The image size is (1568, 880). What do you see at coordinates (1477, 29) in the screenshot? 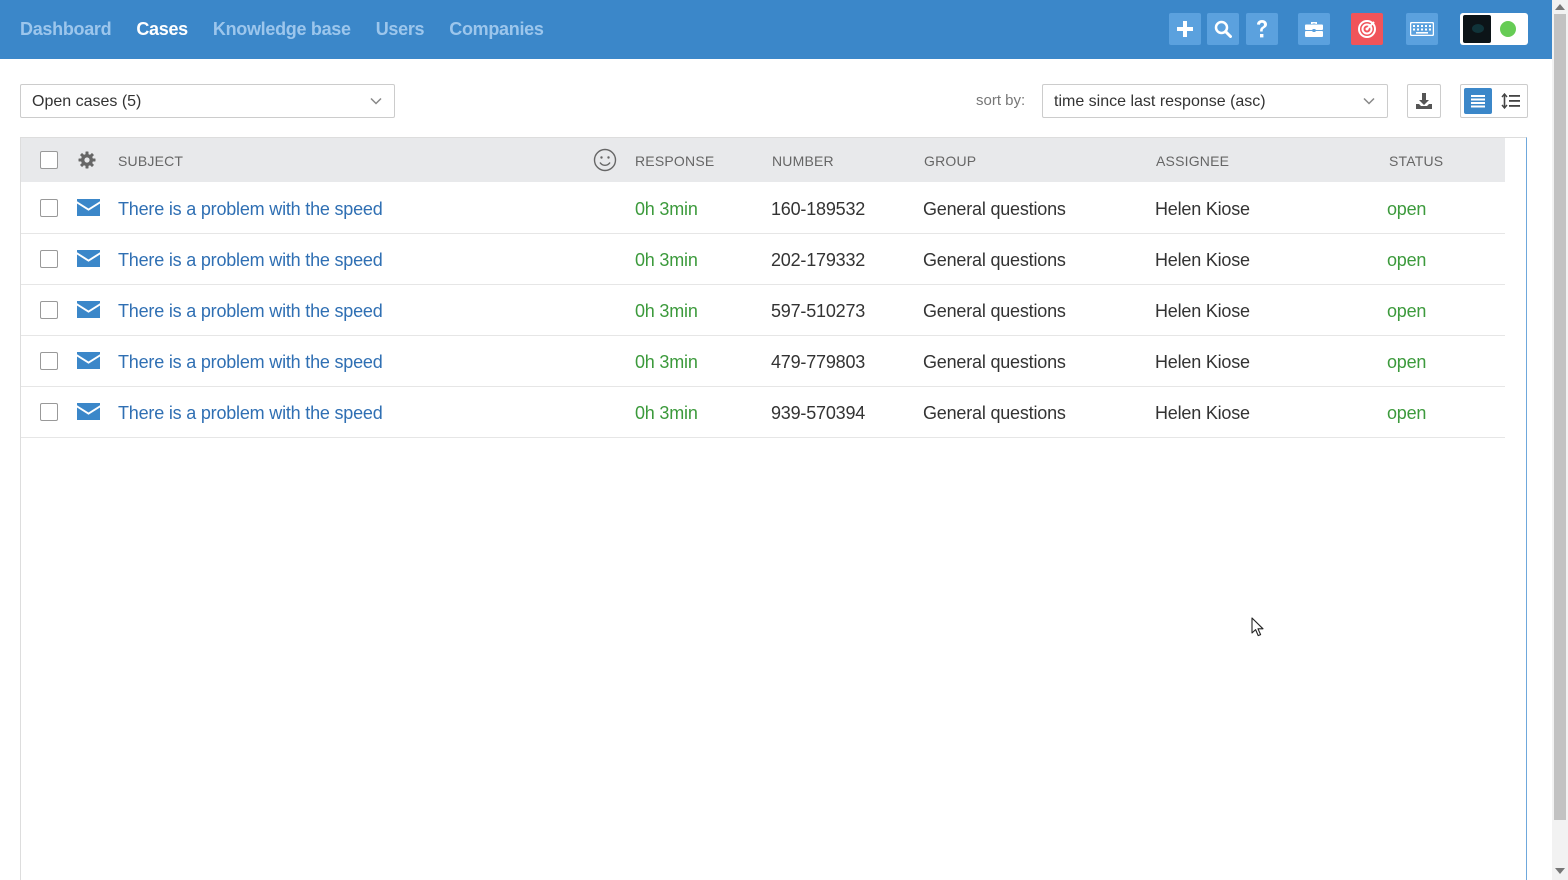
I see `avatar` at bounding box center [1477, 29].